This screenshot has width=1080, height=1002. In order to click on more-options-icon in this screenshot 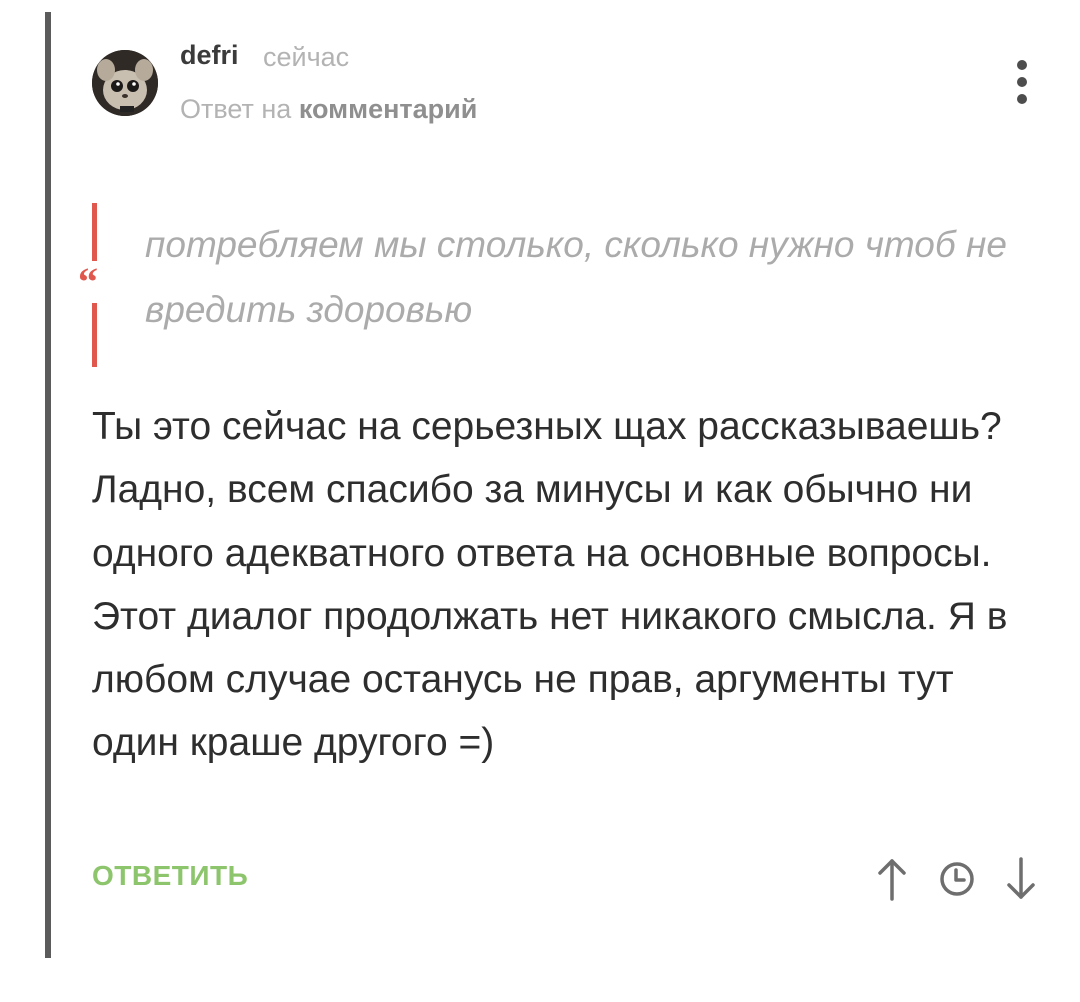, I will do `click(1022, 82)`.